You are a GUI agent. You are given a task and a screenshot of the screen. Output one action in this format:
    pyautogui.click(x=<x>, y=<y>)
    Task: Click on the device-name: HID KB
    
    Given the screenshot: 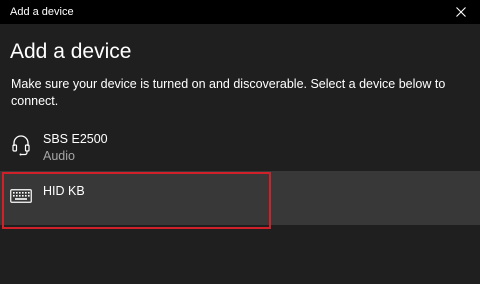 What is the action you would take?
    pyautogui.click(x=64, y=191)
    